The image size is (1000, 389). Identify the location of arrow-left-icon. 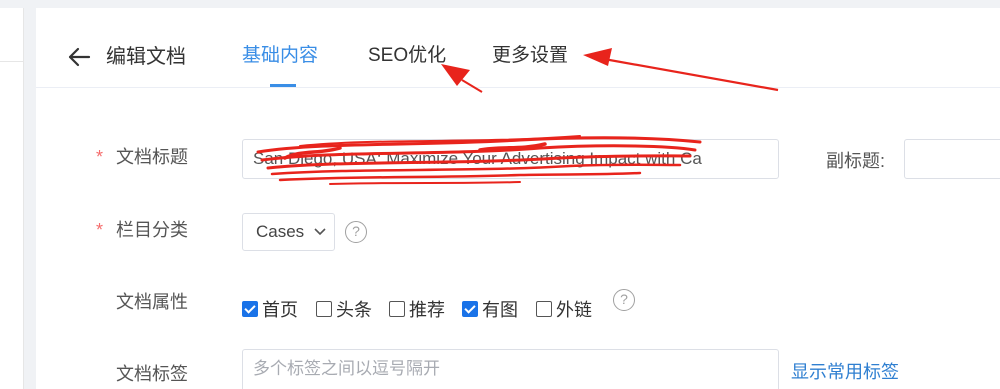
(79, 57).